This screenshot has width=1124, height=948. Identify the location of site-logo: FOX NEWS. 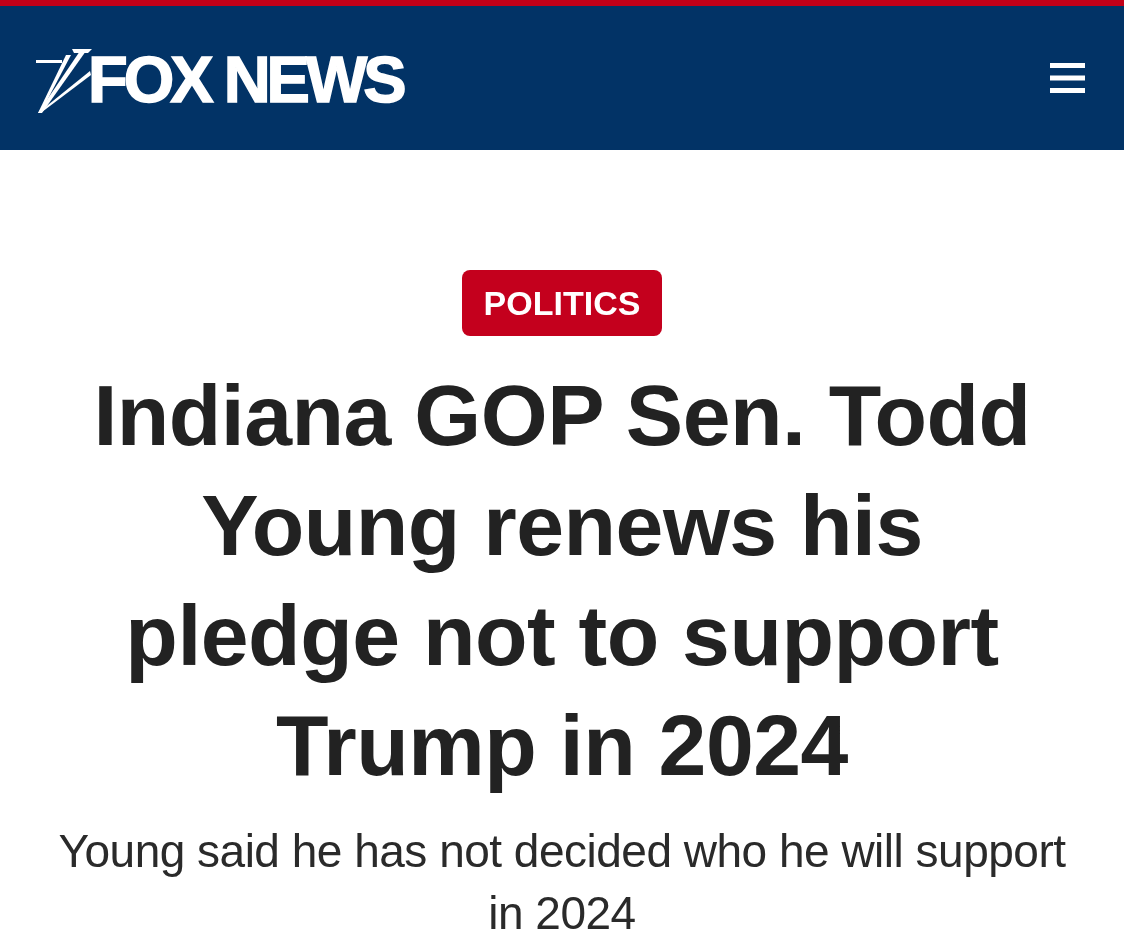
(245, 79).